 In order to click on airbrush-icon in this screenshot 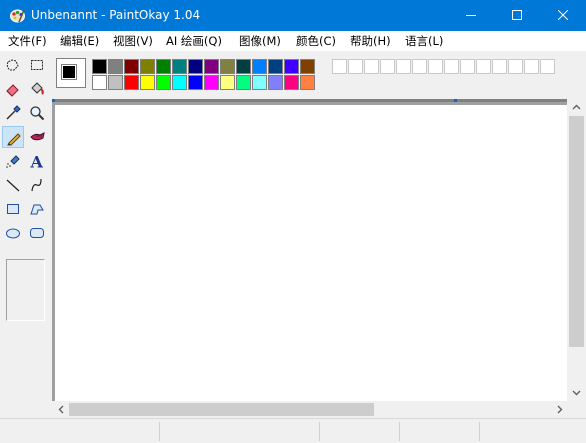, I will do `click(13, 161)`.